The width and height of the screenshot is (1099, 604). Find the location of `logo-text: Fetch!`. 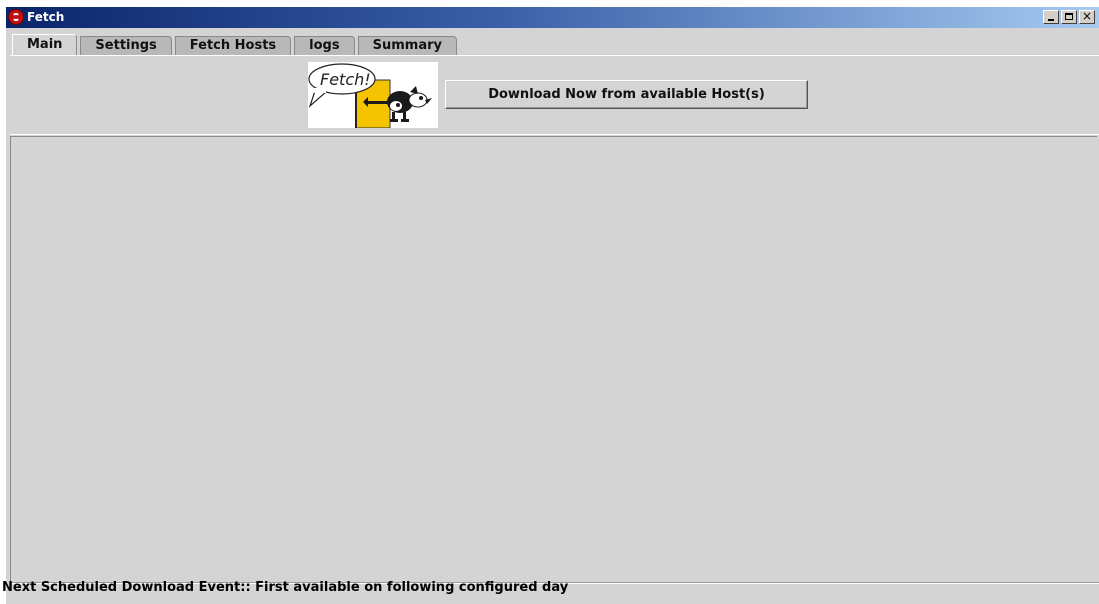

logo-text: Fetch! is located at coordinates (345, 79).